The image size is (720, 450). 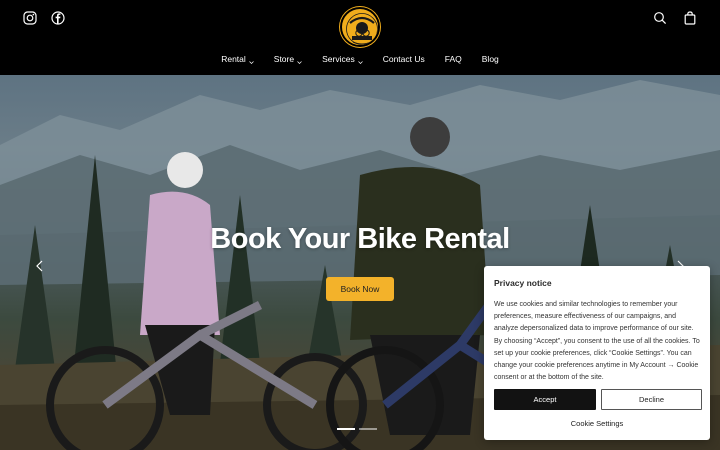 What do you see at coordinates (660, 17) in the screenshot?
I see `search-icon` at bounding box center [660, 17].